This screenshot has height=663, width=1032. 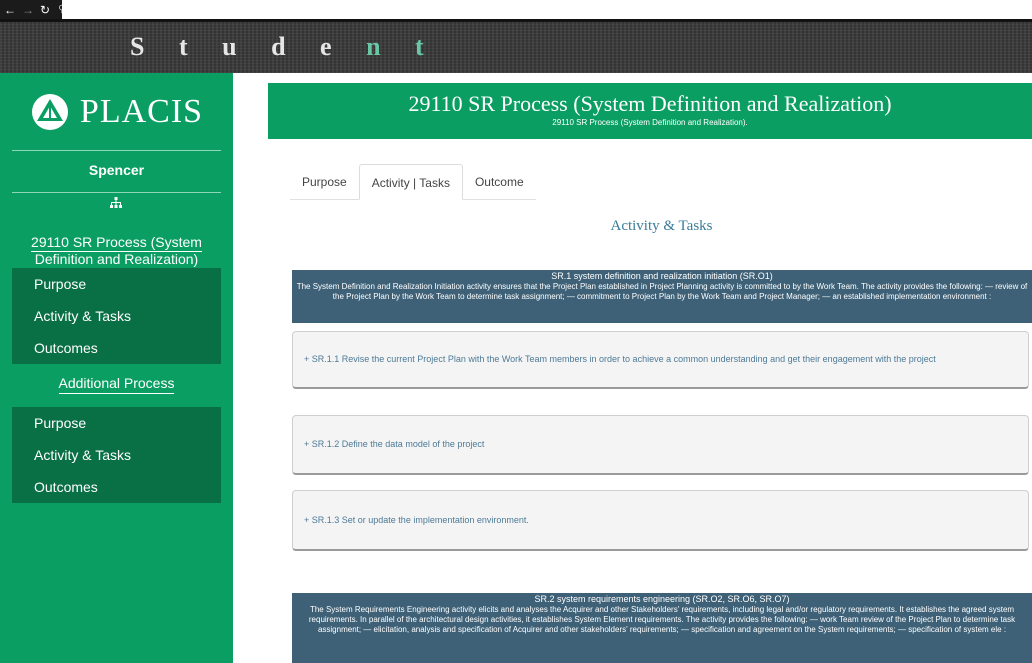 I want to click on logo-text: PLACIS, so click(x=141, y=111).